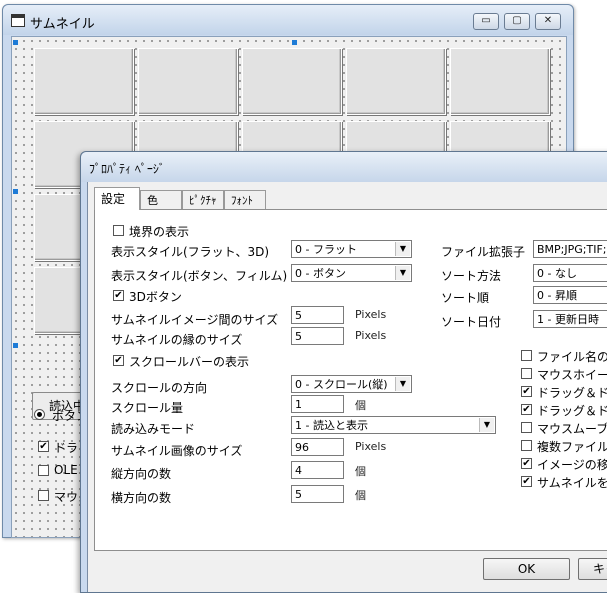 The image size is (607, 593). I want to click on thumbnail-click-checkbox: ✔, so click(526, 481).